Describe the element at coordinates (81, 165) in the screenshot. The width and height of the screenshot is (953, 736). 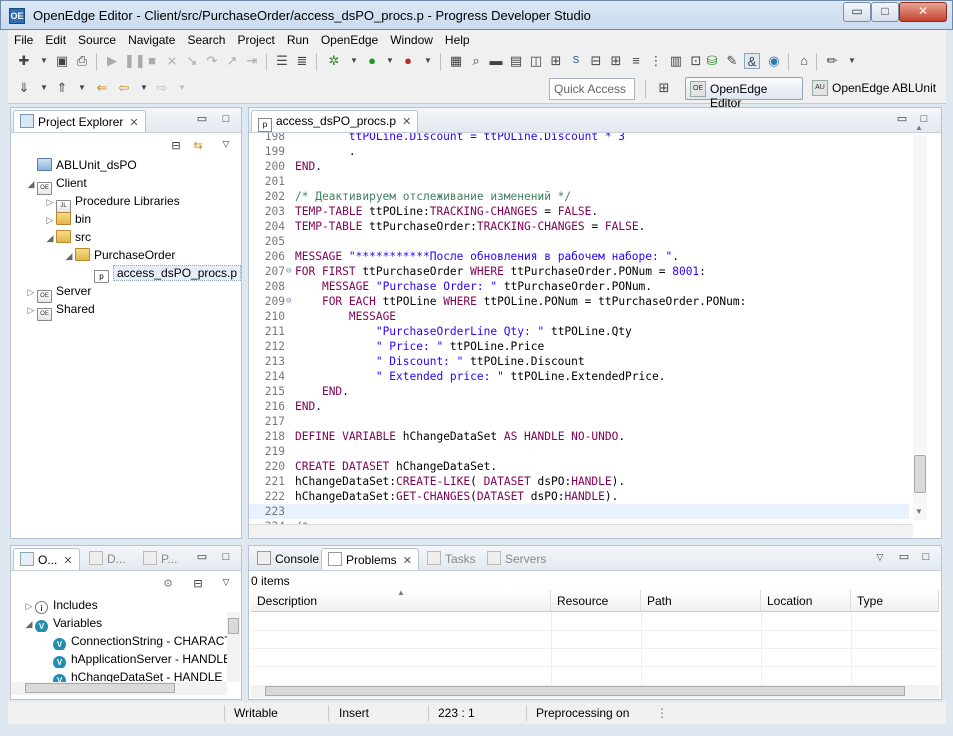
I see `tree-item: ABLUnit_dsPO` at that location.